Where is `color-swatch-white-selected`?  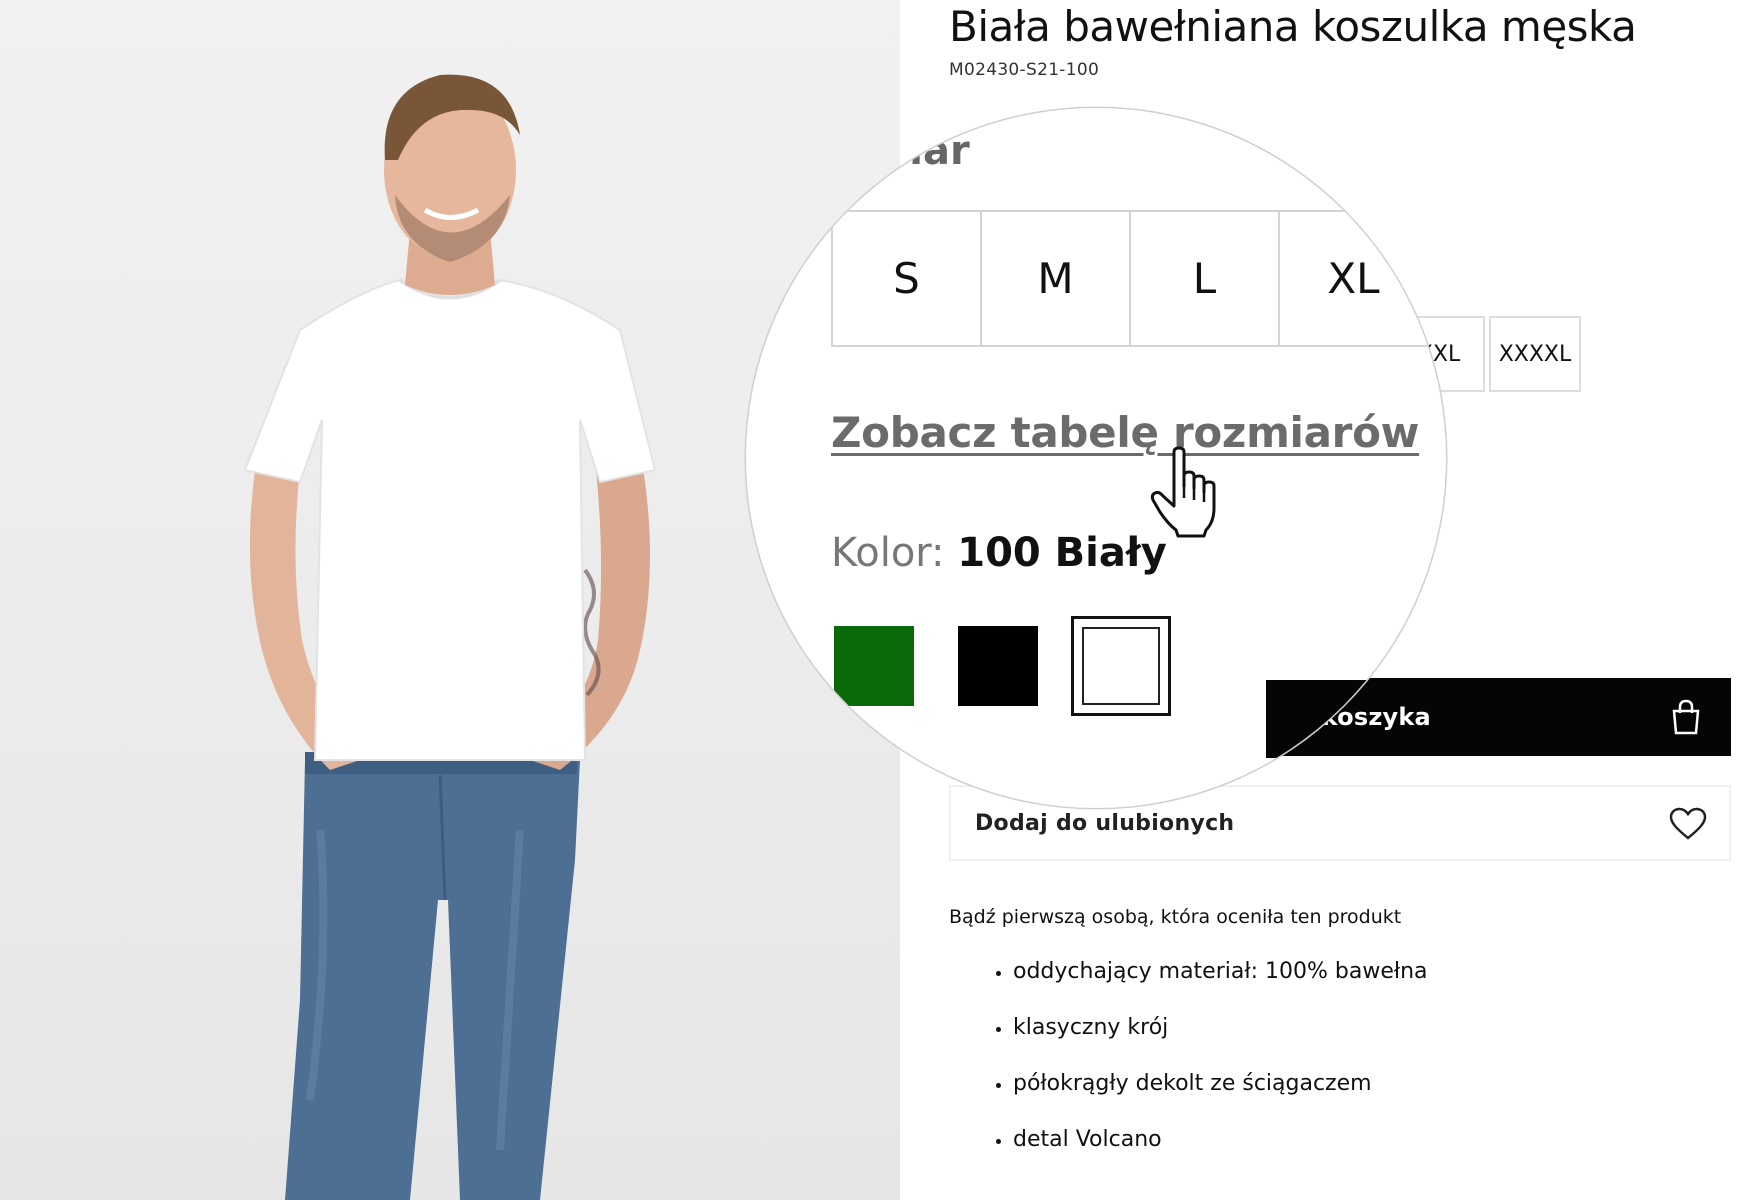 color-swatch-white-selected is located at coordinates (1121, 666).